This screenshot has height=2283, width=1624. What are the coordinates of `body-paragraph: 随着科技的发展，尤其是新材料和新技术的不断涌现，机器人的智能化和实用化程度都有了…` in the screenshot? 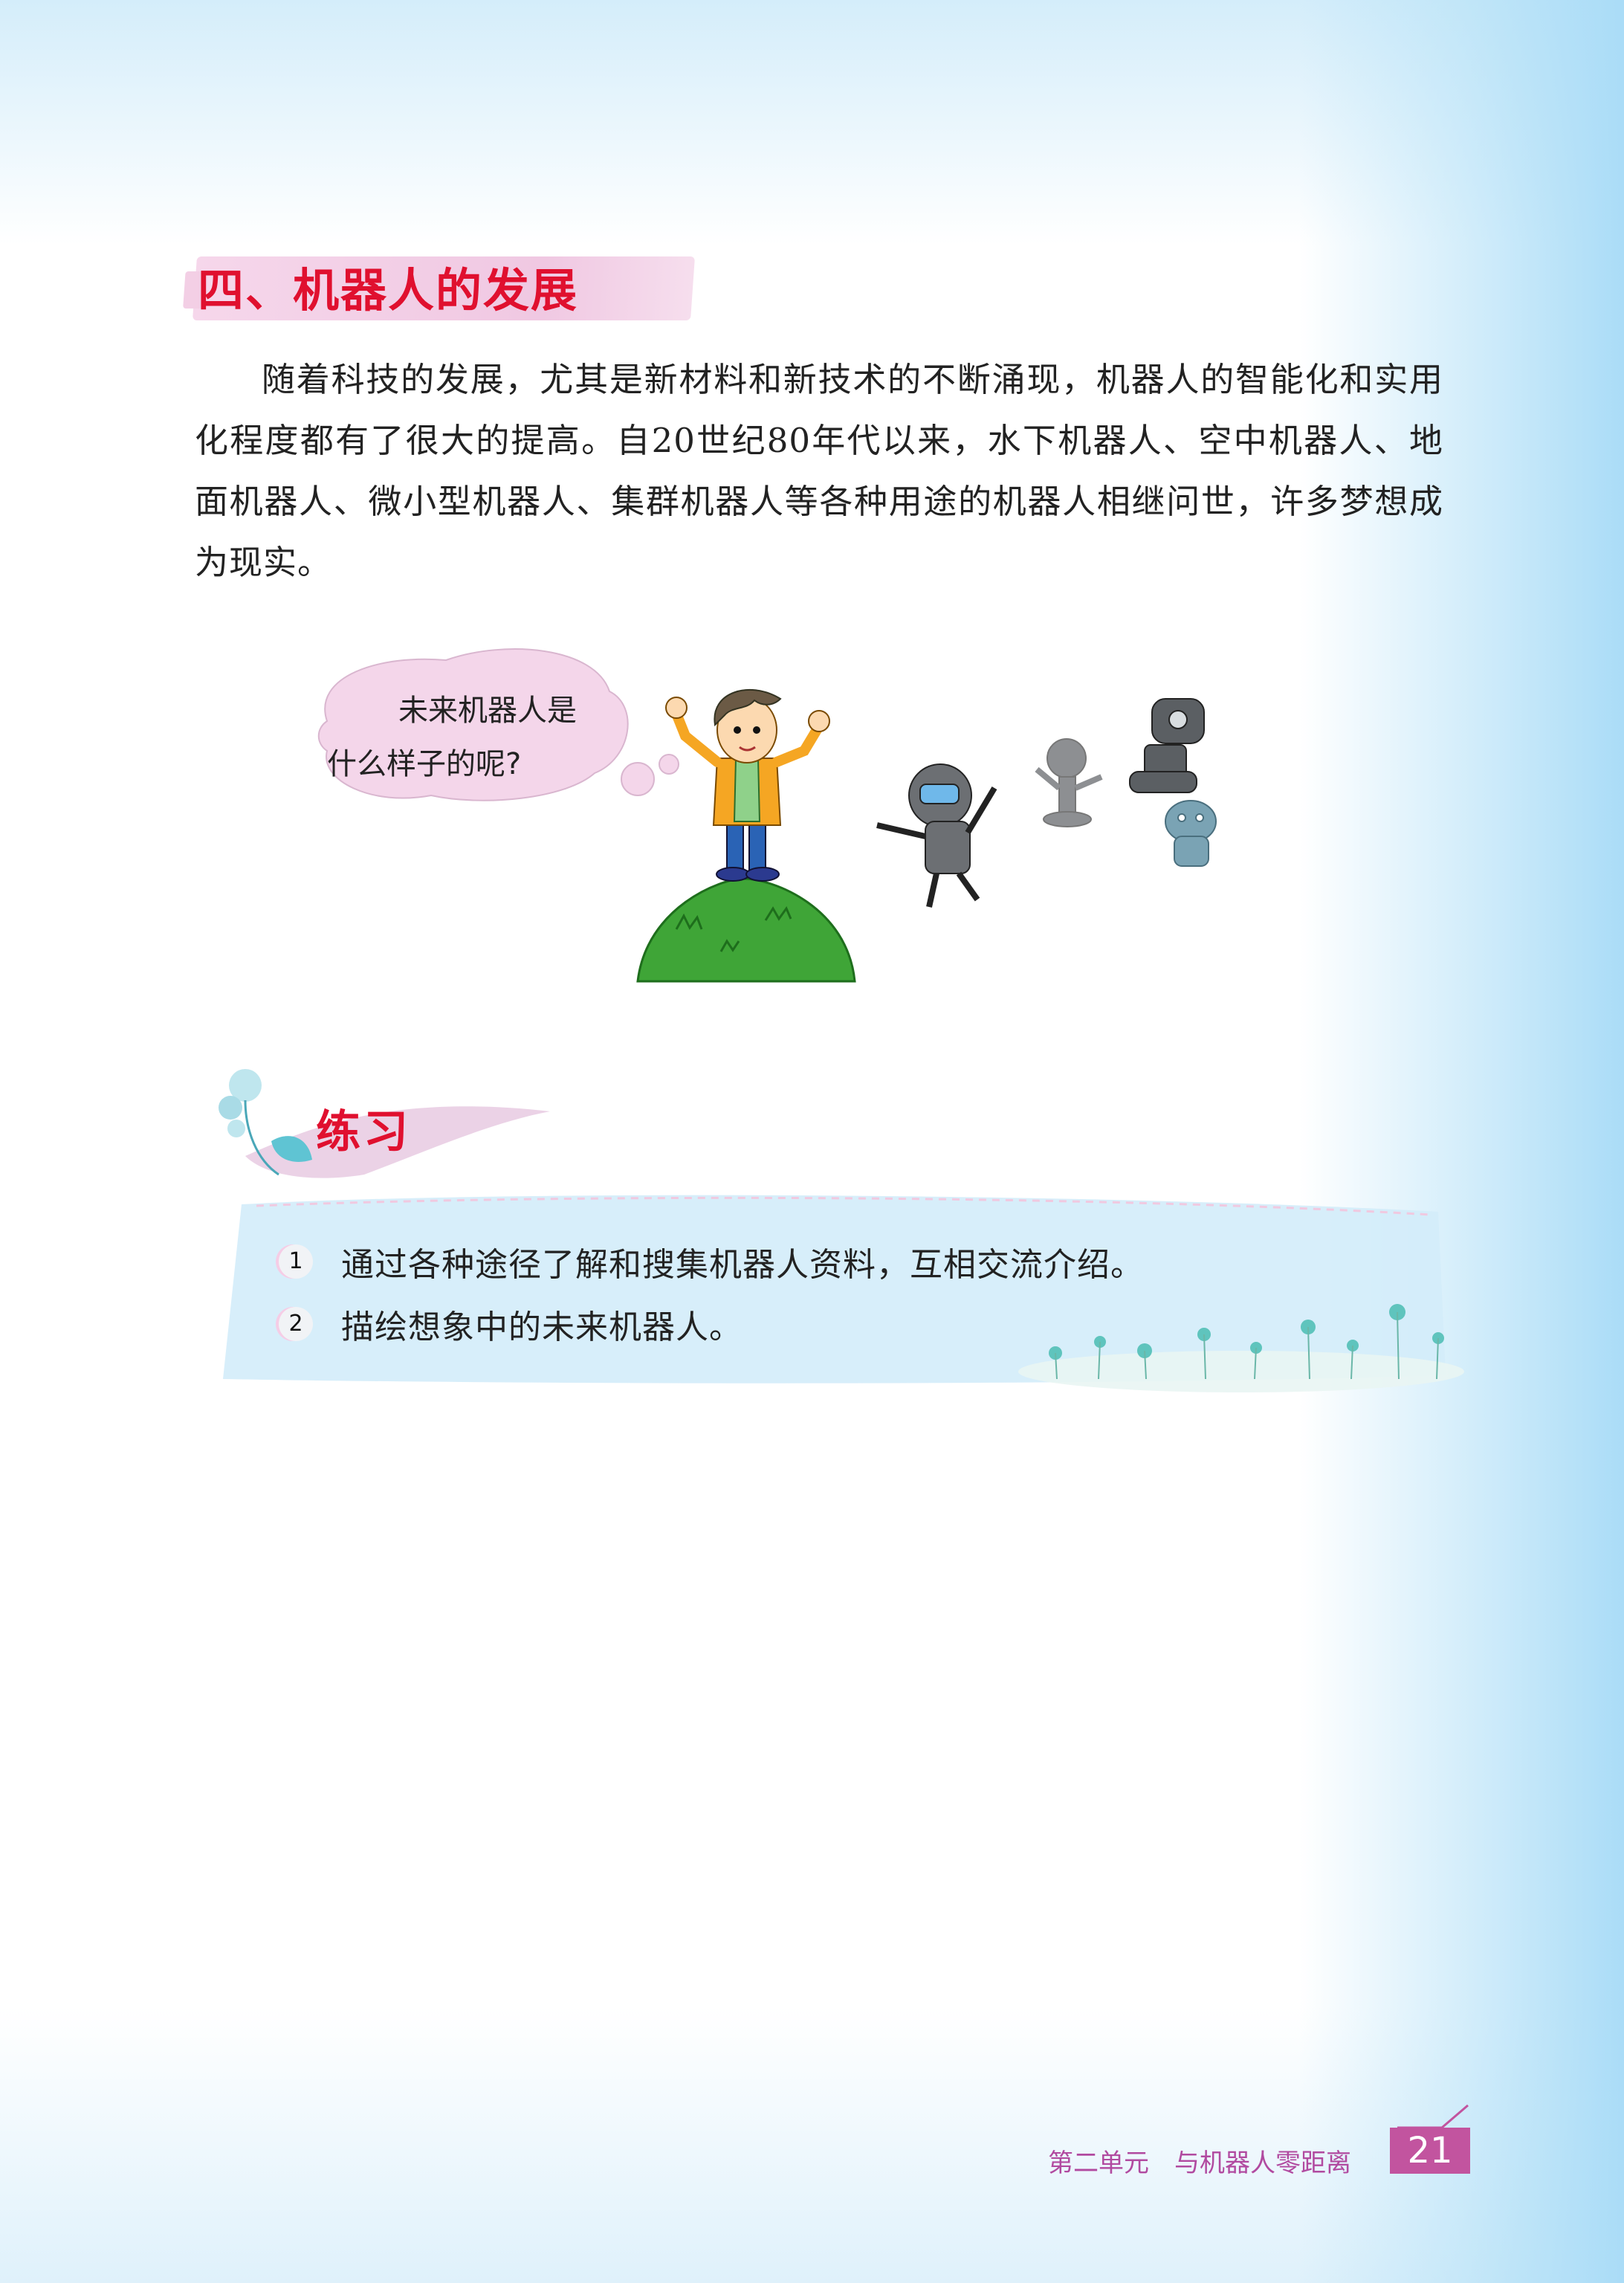 It's located at (819, 471).